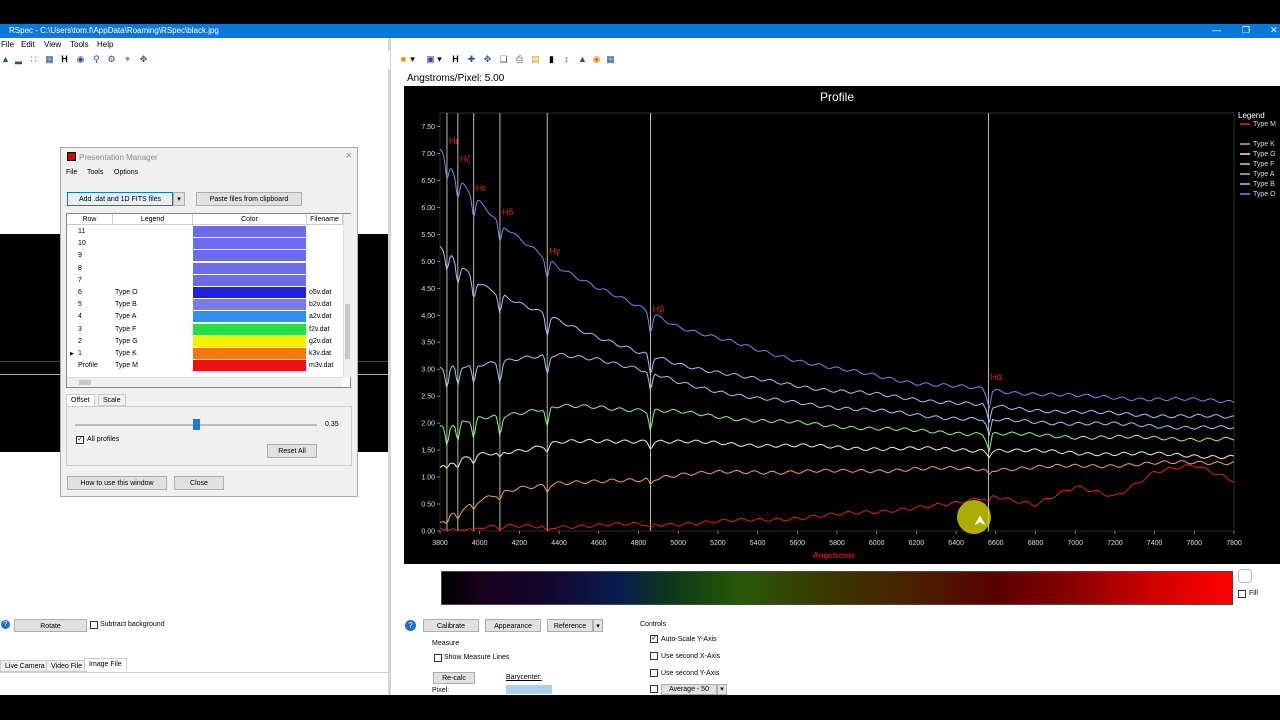 This screenshot has width=1280, height=720. I want to click on settings-icon, so click(1245, 576).